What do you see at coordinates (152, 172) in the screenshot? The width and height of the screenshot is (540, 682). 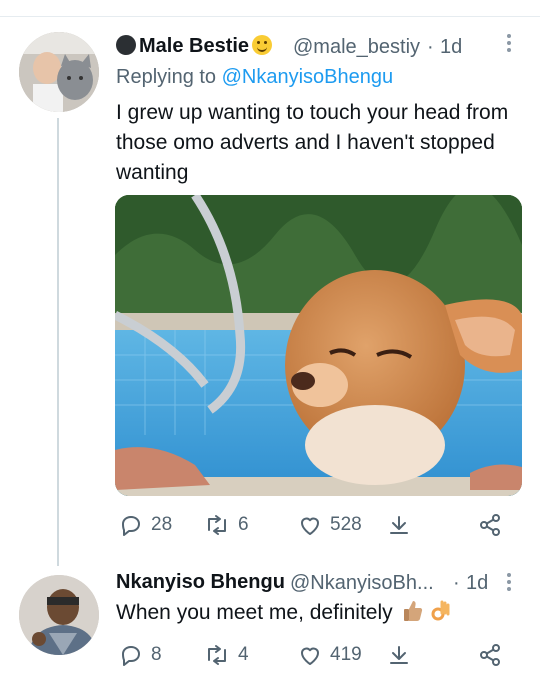 I see `tweet-text-line: wanting` at bounding box center [152, 172].